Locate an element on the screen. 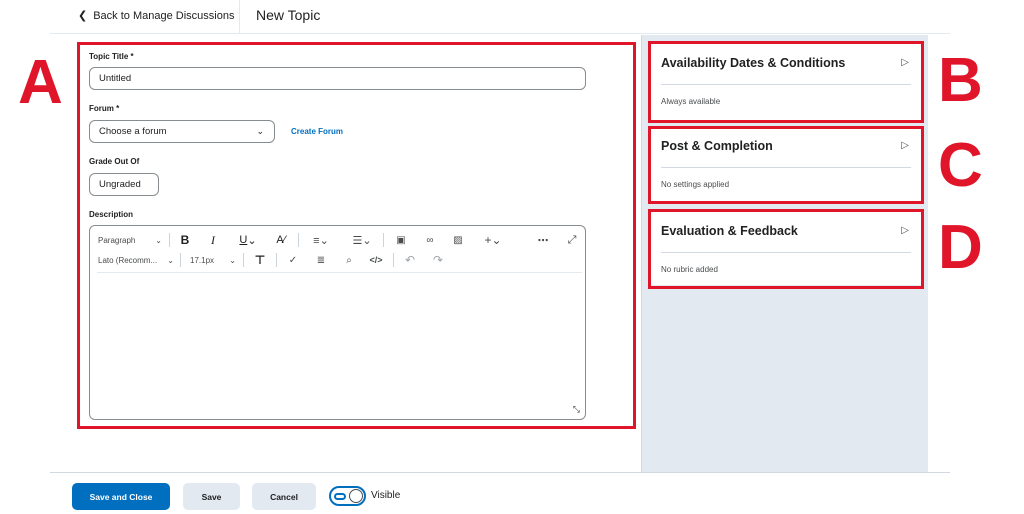 The width and height of the screenshot is (1024, 514). page-title: New Topic is located at coordinates (288, 15).